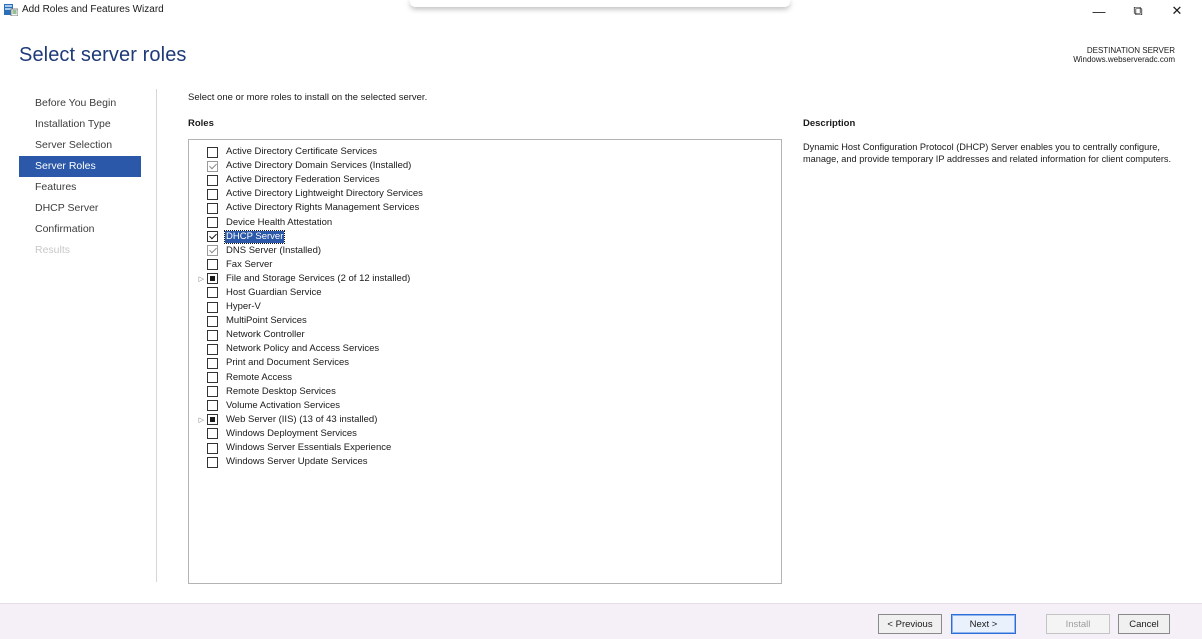 The image size is (1202, 639). I want to click on role-label: Device Health Attestation, so click(279, 223).